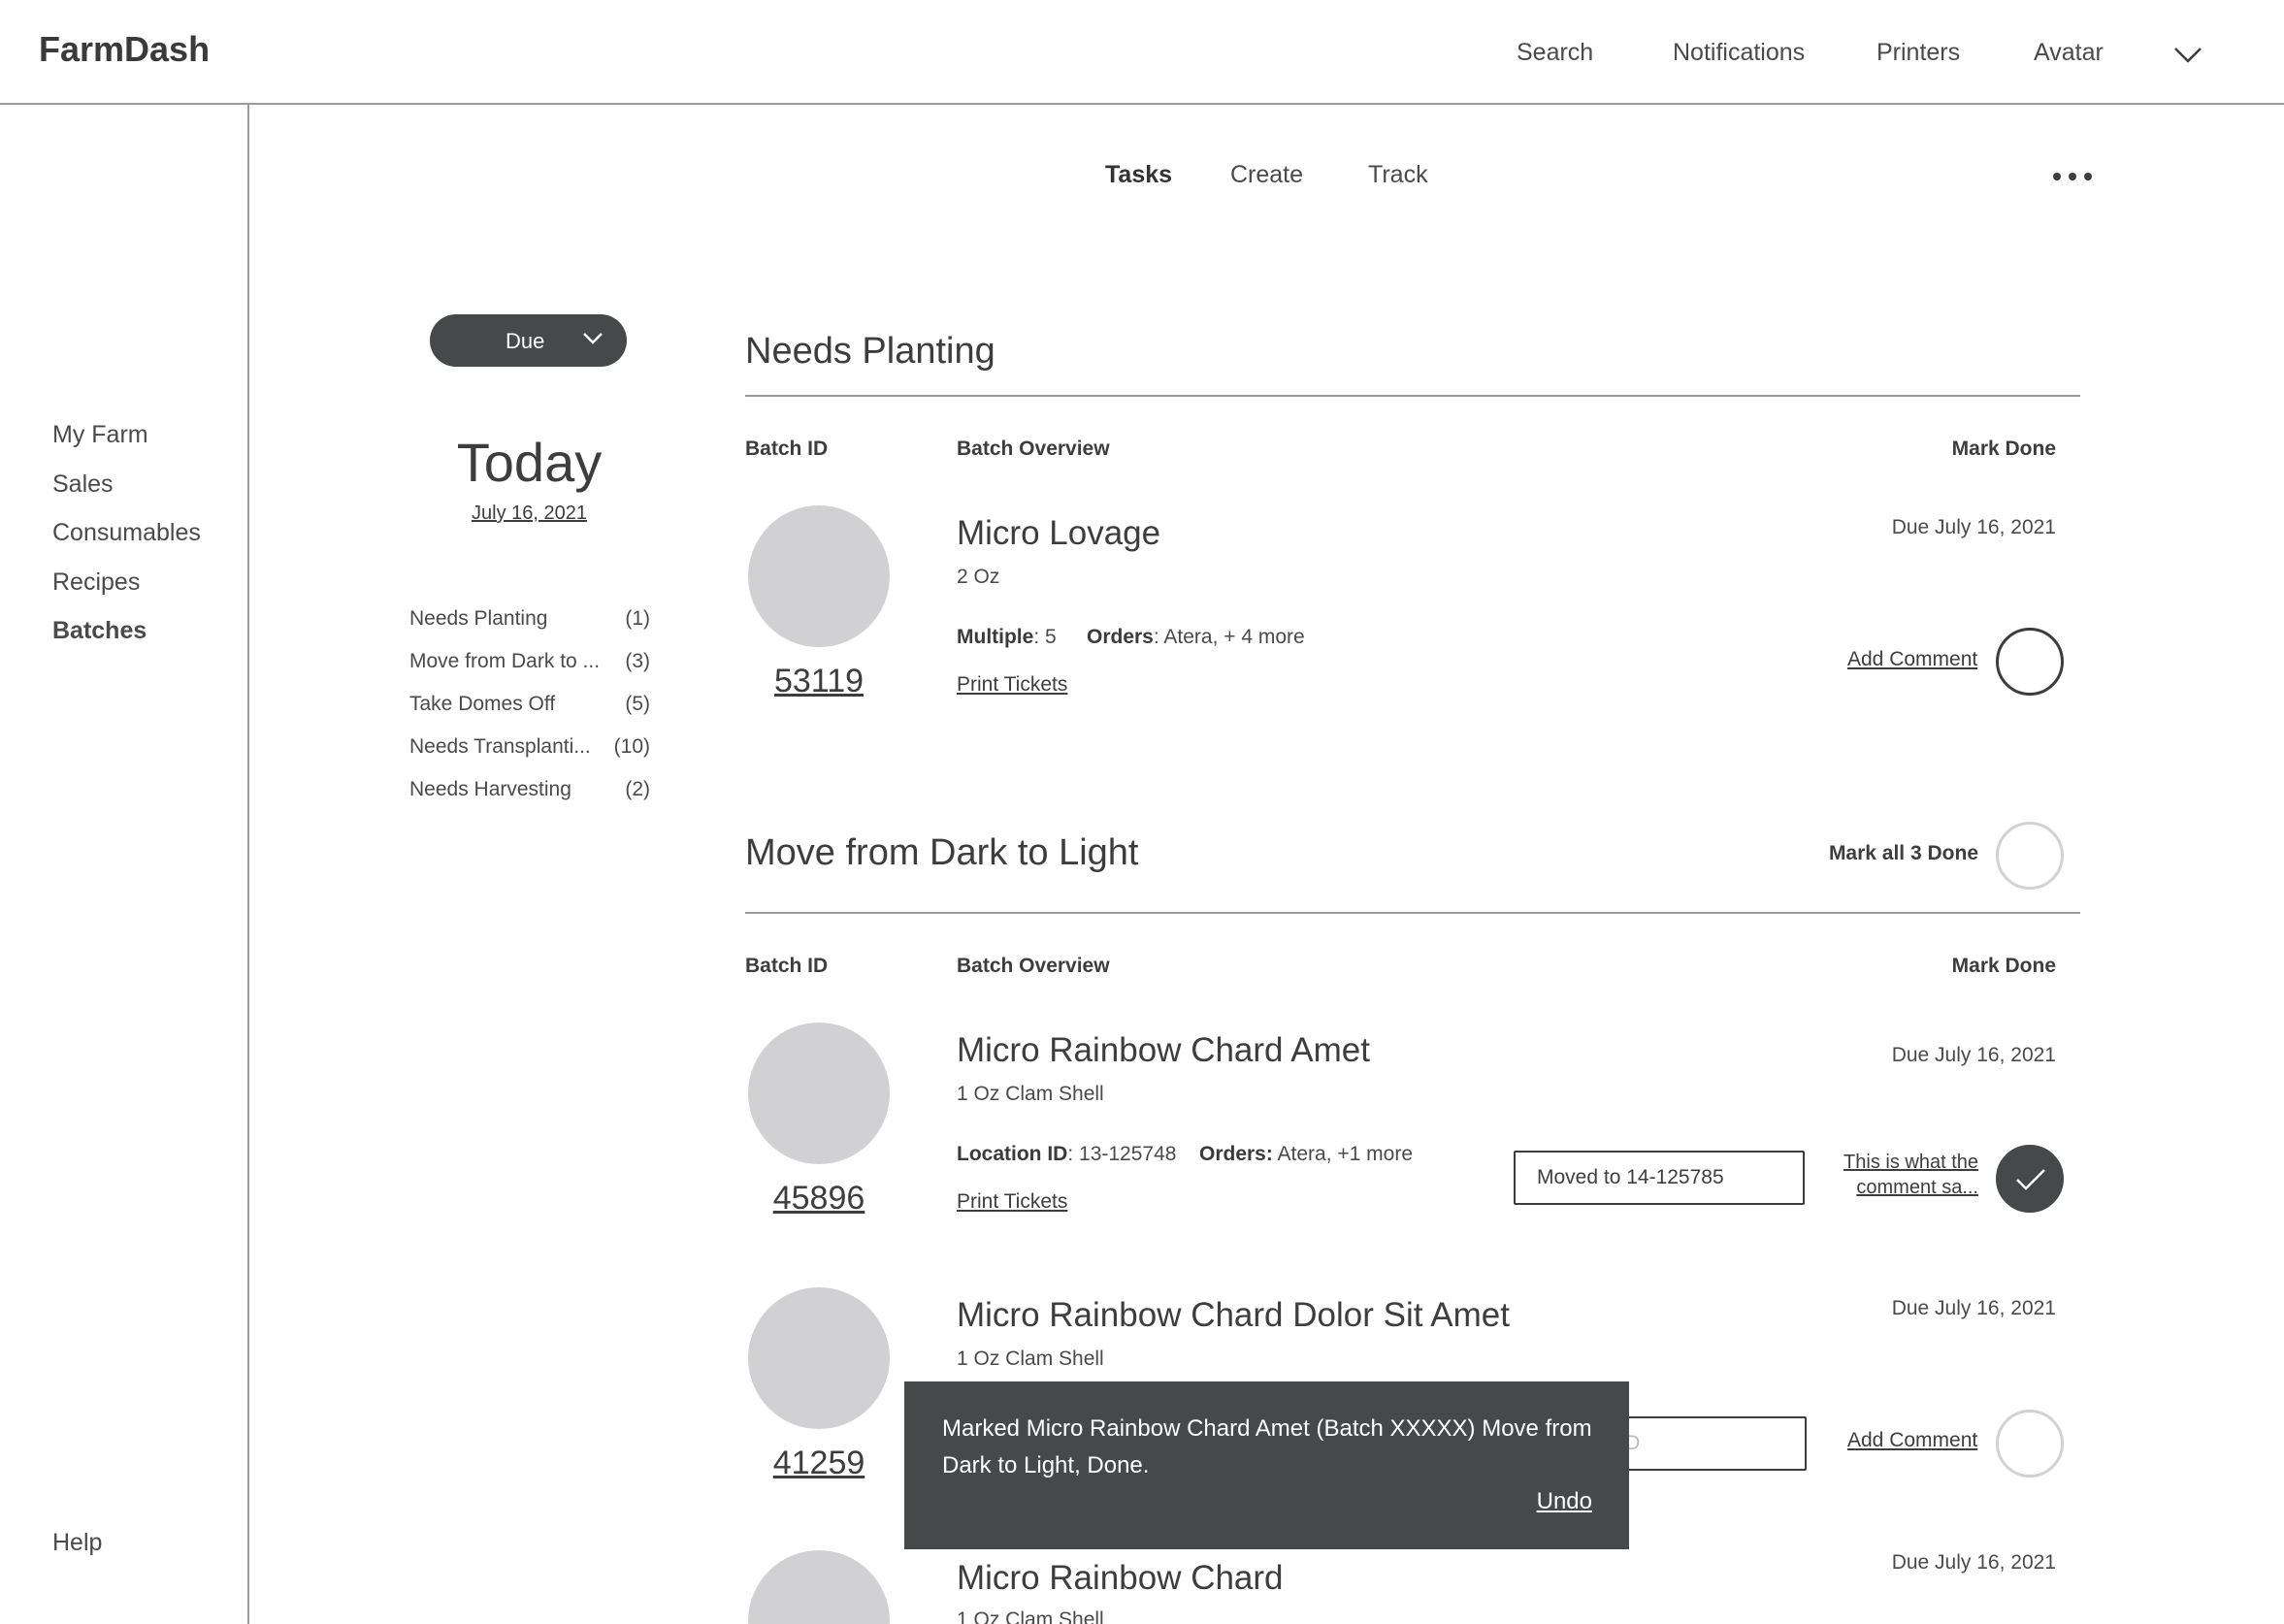 Image resolution: width=2284 pixels, height=1624 pixels. I want to click on tab-track: Track, so click(1398, 175).